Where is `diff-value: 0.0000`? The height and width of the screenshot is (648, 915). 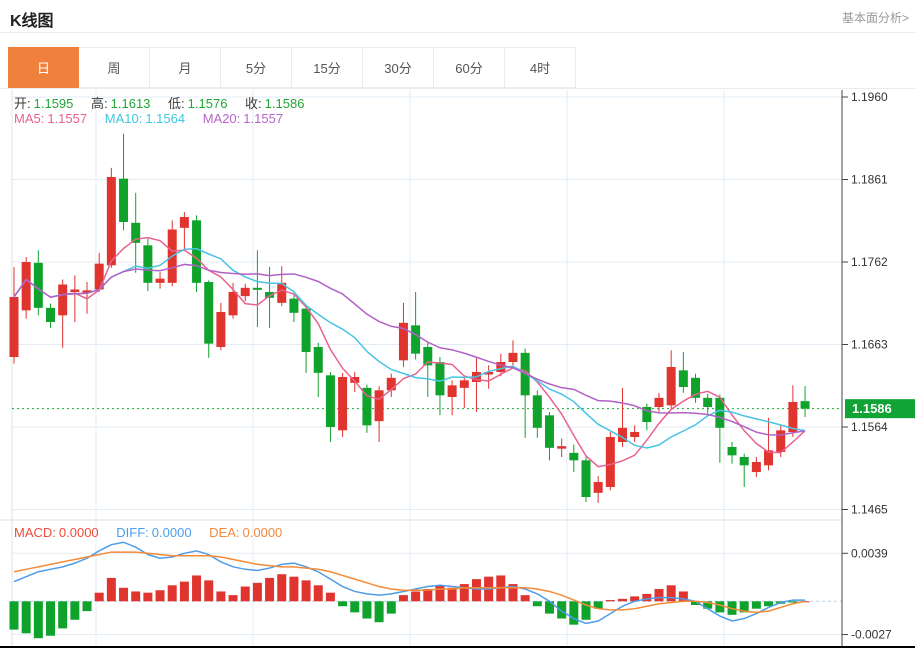
diff-value: 0.0000 is located at coordinates (171, 532).